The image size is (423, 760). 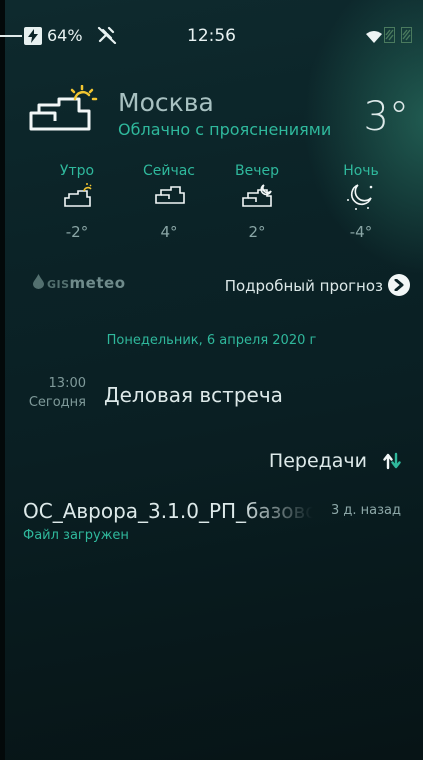 I want to click on gismeteo-logo: GISmeteo, so click(x=79, y=283).